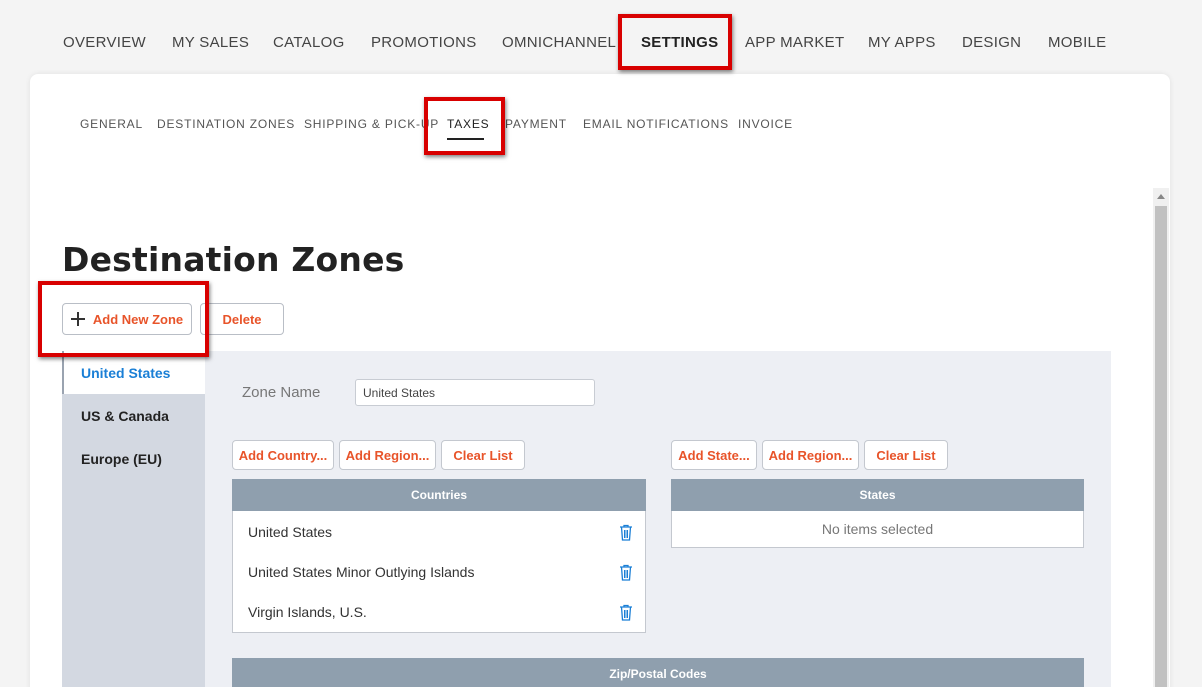 This screenshot has width=1202, height=687. Describe the element at coordinates (233, 259) in the screenshot. I see `page-title: Destination Zones` at that location.